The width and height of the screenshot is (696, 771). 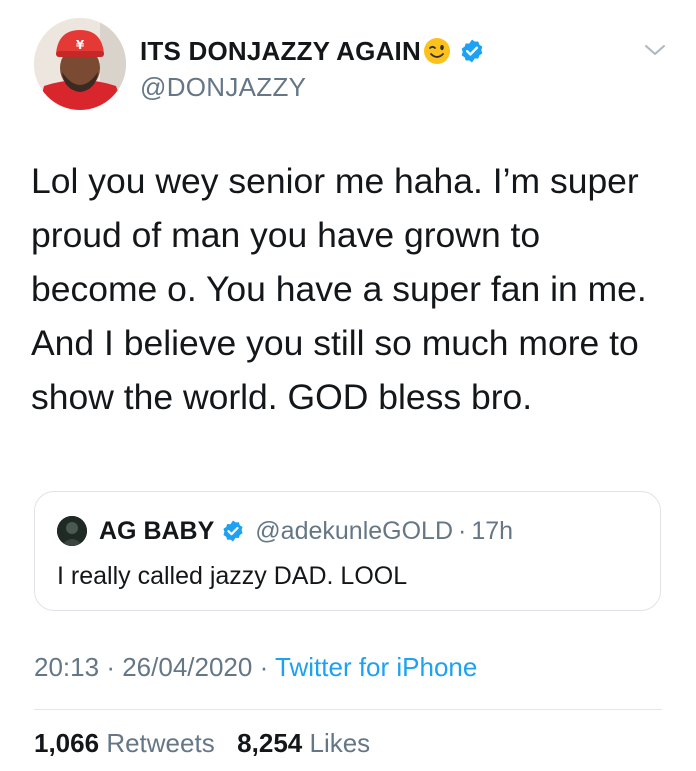 I want to click on quoted-author-avatar, so click(x=72, y=531).